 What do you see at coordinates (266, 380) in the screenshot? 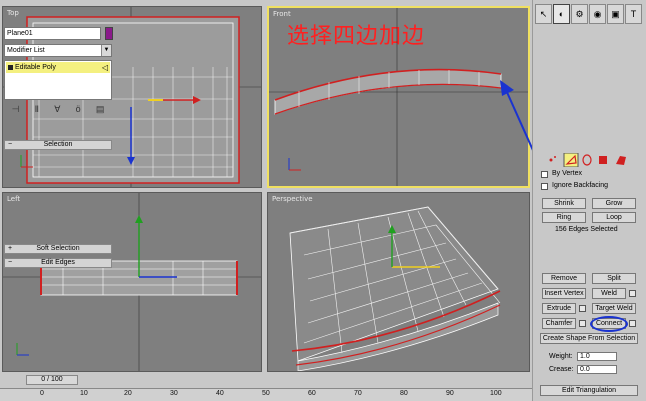
I see `time-bar` at bounding box center [266, 380].